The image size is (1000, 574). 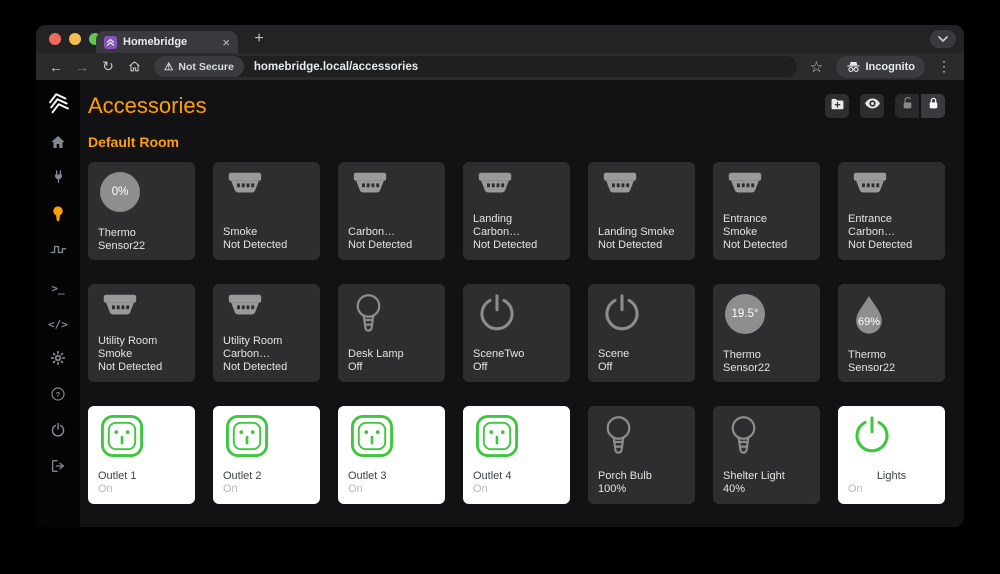 I want to click on sidebar-item-help: ?, so click(x=58, y=396).